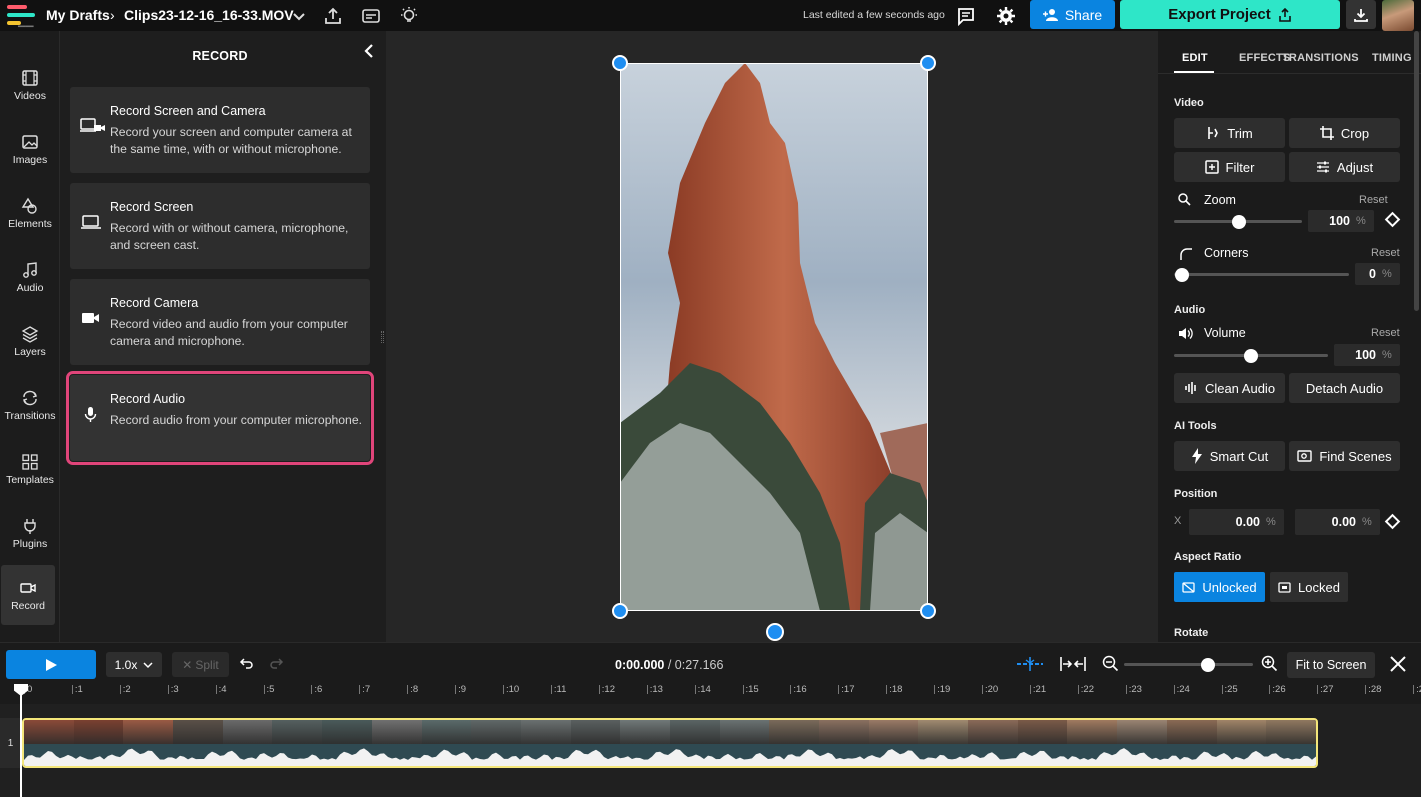 The width and height of the screenshot is (1421, 797). Describe the element at coordinates (695, 665) in the screenshot. I see `total-time: / 0:27.166` at that location.